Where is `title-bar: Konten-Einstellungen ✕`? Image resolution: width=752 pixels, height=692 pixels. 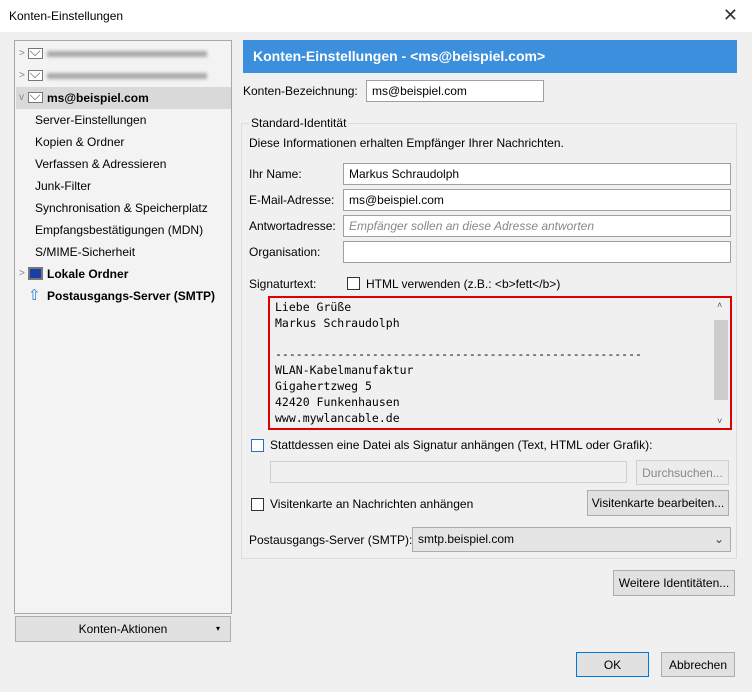
title-bar: Konten-Einstellungen ✕ is located at coordinates (376, 16).